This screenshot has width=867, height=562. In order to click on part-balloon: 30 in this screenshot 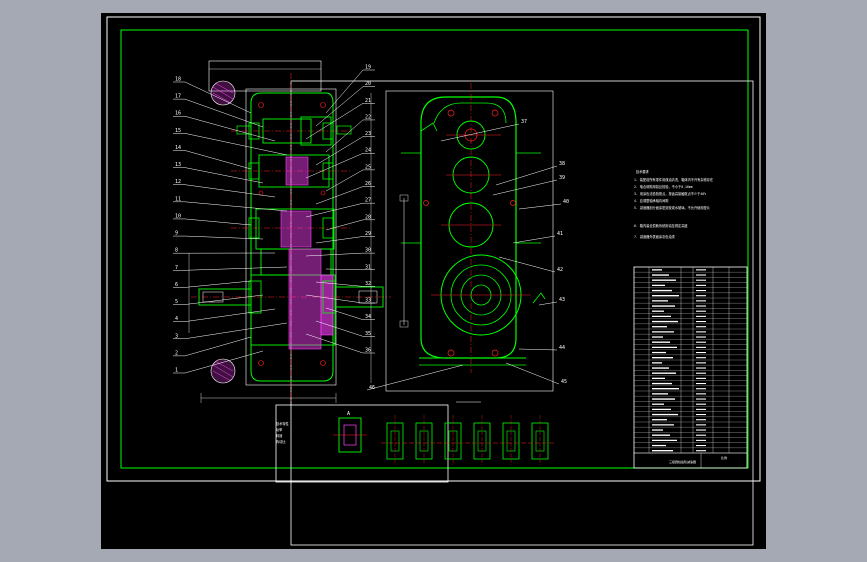, I will do `click(368, 251)`.